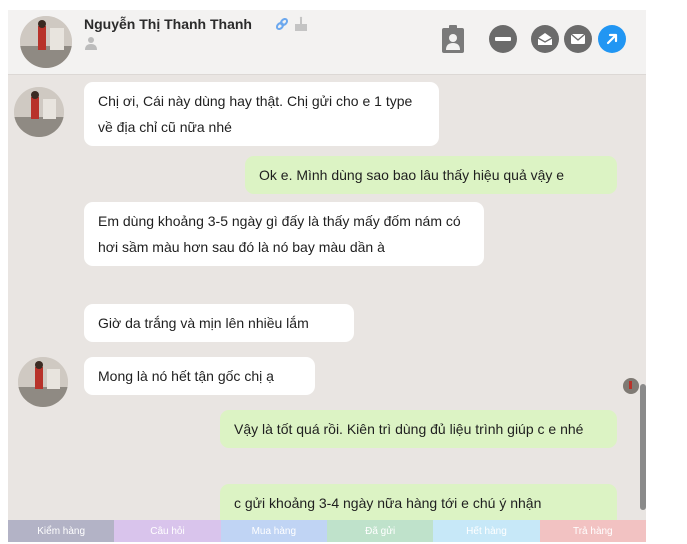 Image resolution: width=687 pixels, height=544 pixels. Describe the element at coordinates (167, 531) in the screenshot. I see `tag-cau-hoi: Câu hỏi` at that location.